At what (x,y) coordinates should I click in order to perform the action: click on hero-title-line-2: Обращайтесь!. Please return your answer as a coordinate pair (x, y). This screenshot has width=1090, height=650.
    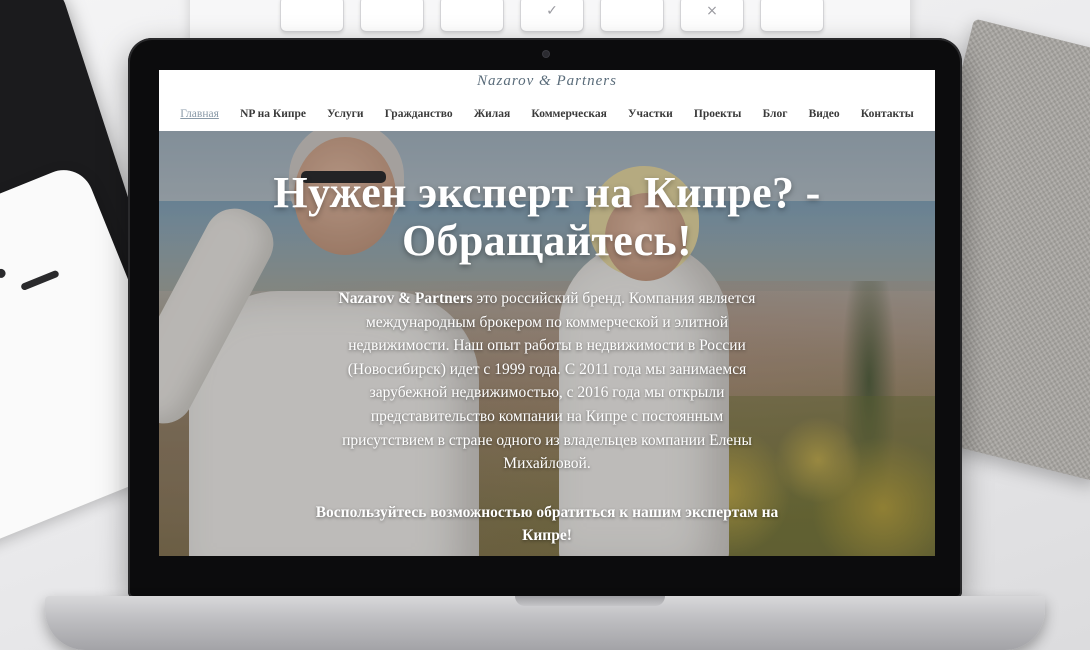
    Looking at the image, I should click on (547, 240).